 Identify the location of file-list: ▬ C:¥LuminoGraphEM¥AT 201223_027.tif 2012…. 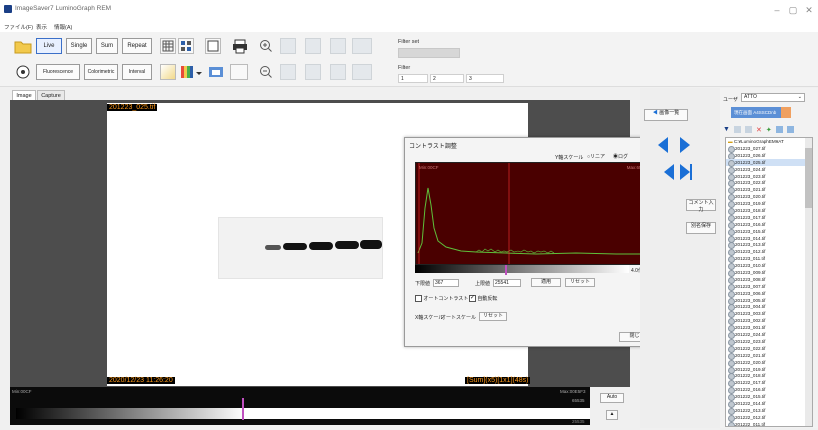
(769, 282).